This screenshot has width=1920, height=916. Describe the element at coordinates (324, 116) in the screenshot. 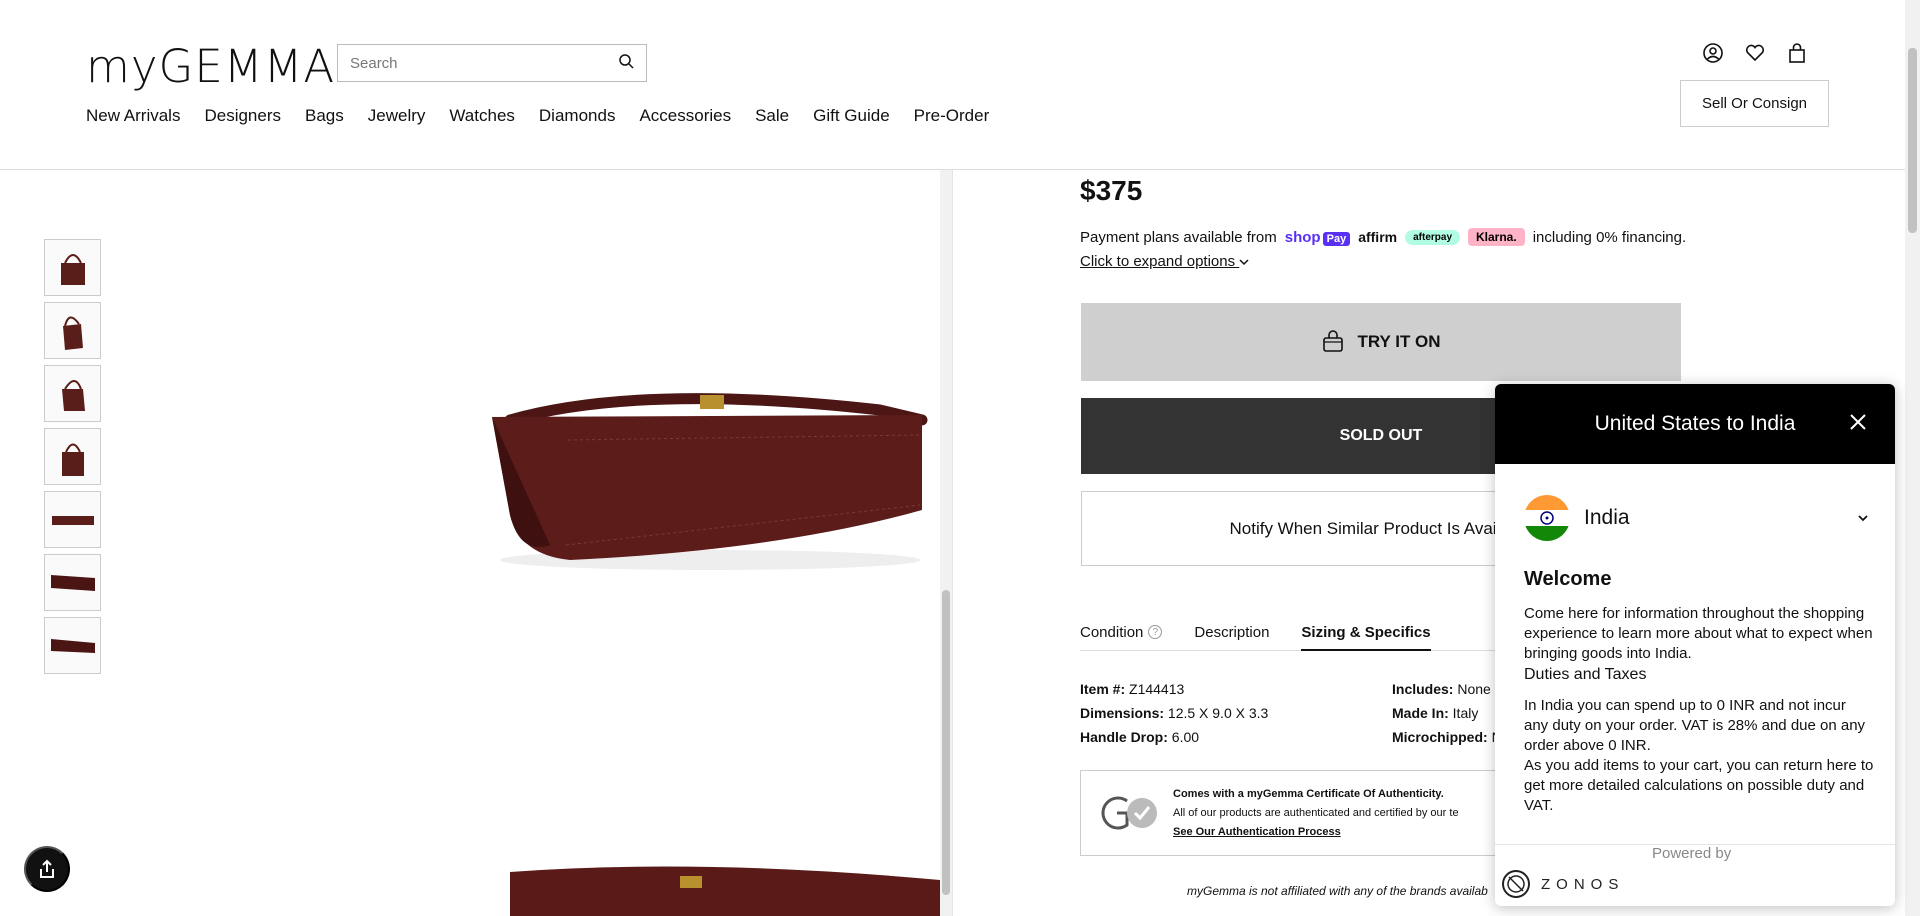

I see `nav-bags: Bags` at that location.